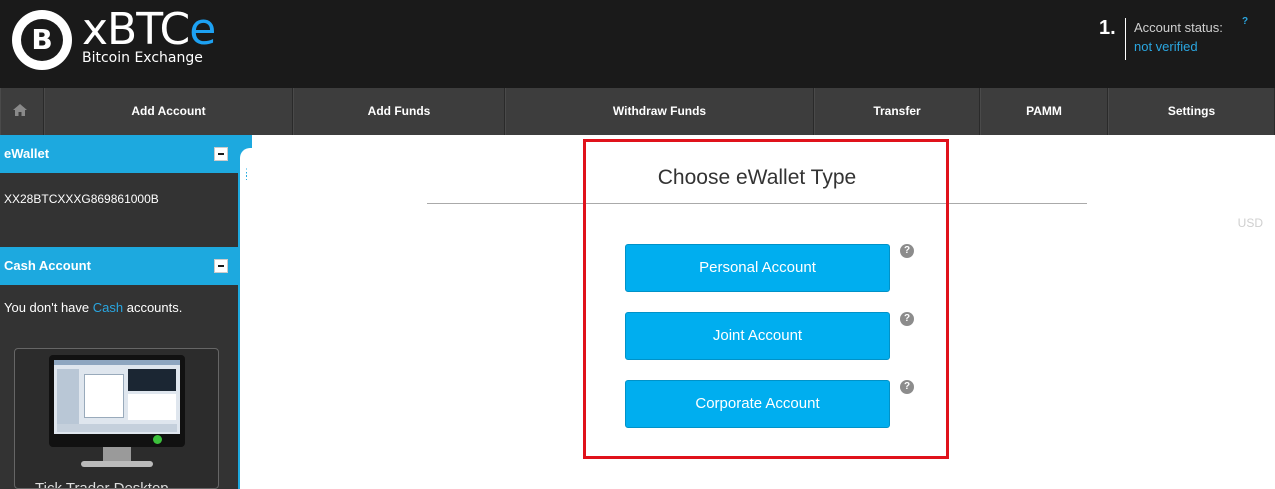  I want to click on nav-transfer: Transfer, so click(897, 111).